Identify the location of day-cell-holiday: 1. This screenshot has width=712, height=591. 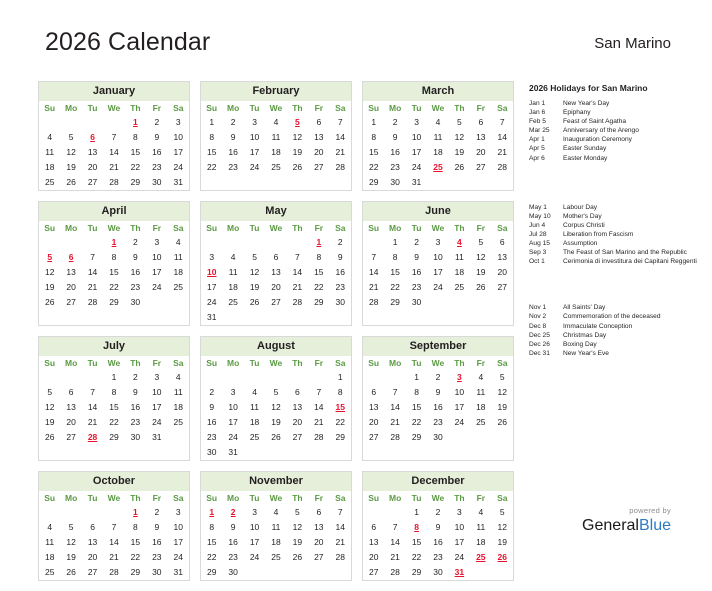
(211, 512).